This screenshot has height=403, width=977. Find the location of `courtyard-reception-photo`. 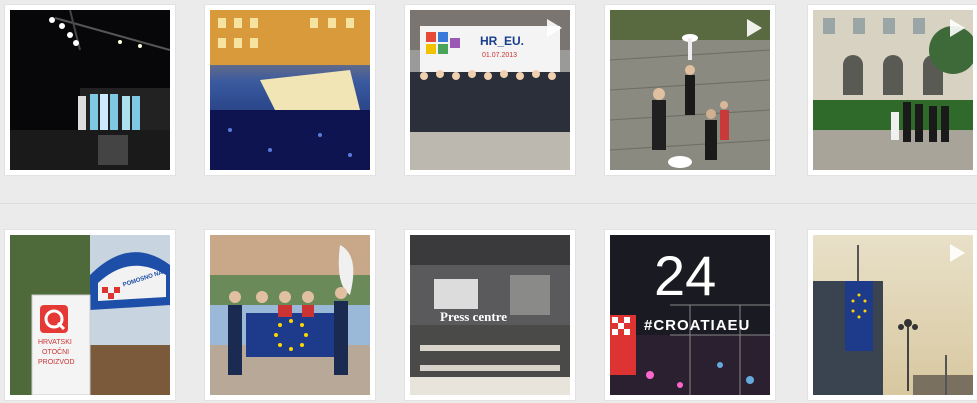

courtyard-reception-photo is located at coordinates (690, 90).